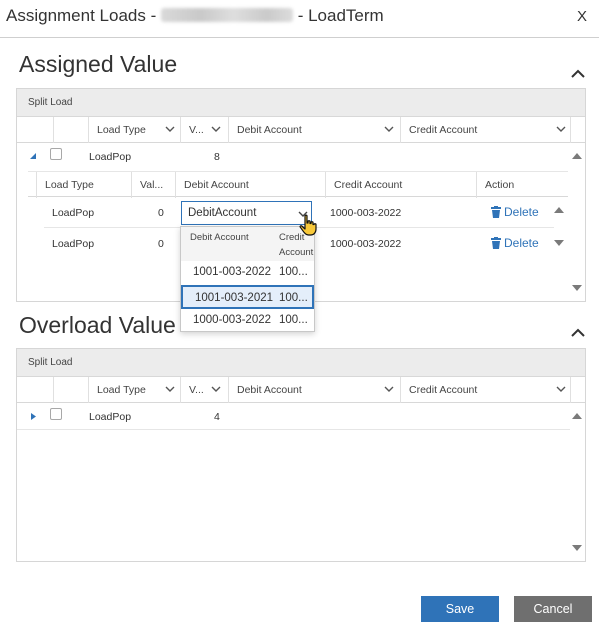 The image size is (599, 628). Describe the element at coordinates (69, 185) in the screenshot. I see `sub-header-label: Load Type` at that location.